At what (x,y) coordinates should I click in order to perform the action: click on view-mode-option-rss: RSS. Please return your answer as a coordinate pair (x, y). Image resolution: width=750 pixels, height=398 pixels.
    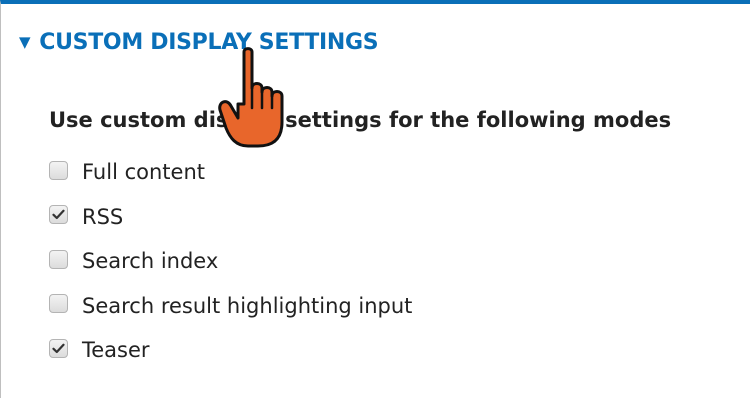
    Looking at the image, I should click on (230, 217).